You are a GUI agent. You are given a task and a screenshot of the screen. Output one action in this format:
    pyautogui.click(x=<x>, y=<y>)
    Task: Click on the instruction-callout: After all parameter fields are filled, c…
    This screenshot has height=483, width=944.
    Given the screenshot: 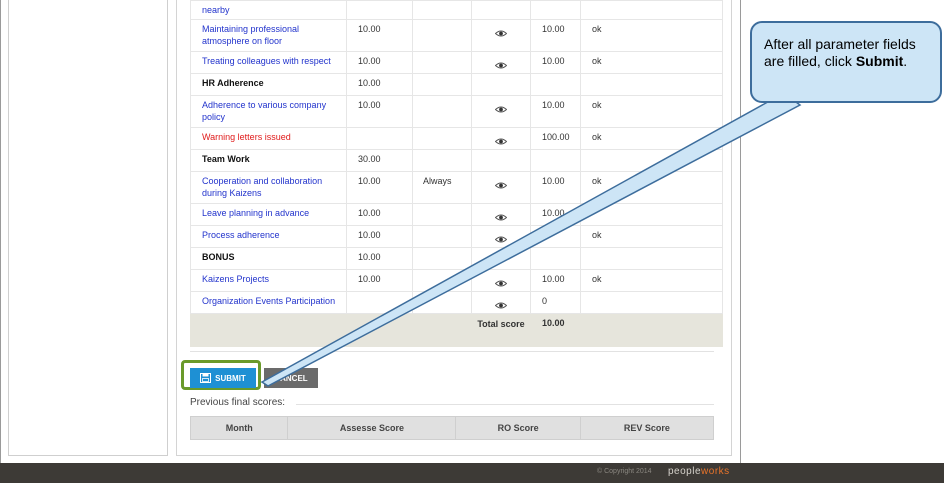 What is the action you would take?
    pyautogui.click(x=846, y=62)
    